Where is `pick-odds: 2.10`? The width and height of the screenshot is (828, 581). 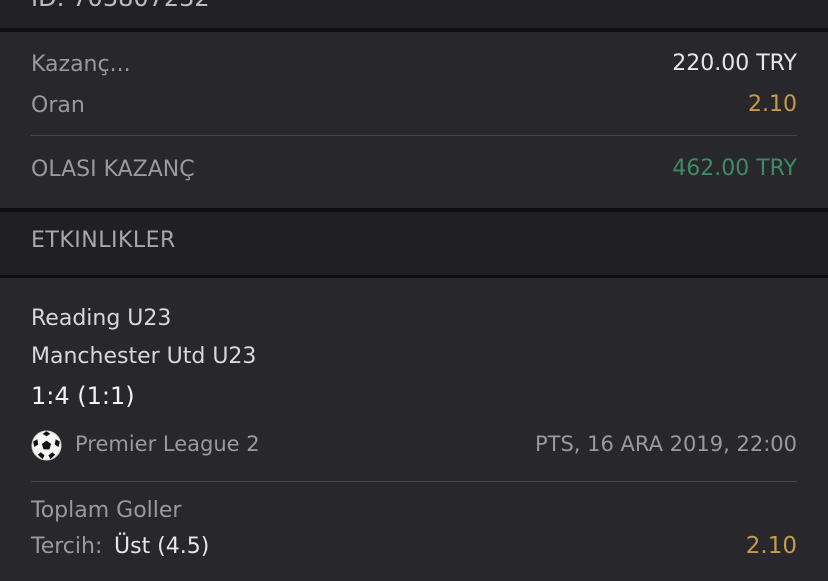
pick-odds: 2.10 is located at coordinates (771, 546).